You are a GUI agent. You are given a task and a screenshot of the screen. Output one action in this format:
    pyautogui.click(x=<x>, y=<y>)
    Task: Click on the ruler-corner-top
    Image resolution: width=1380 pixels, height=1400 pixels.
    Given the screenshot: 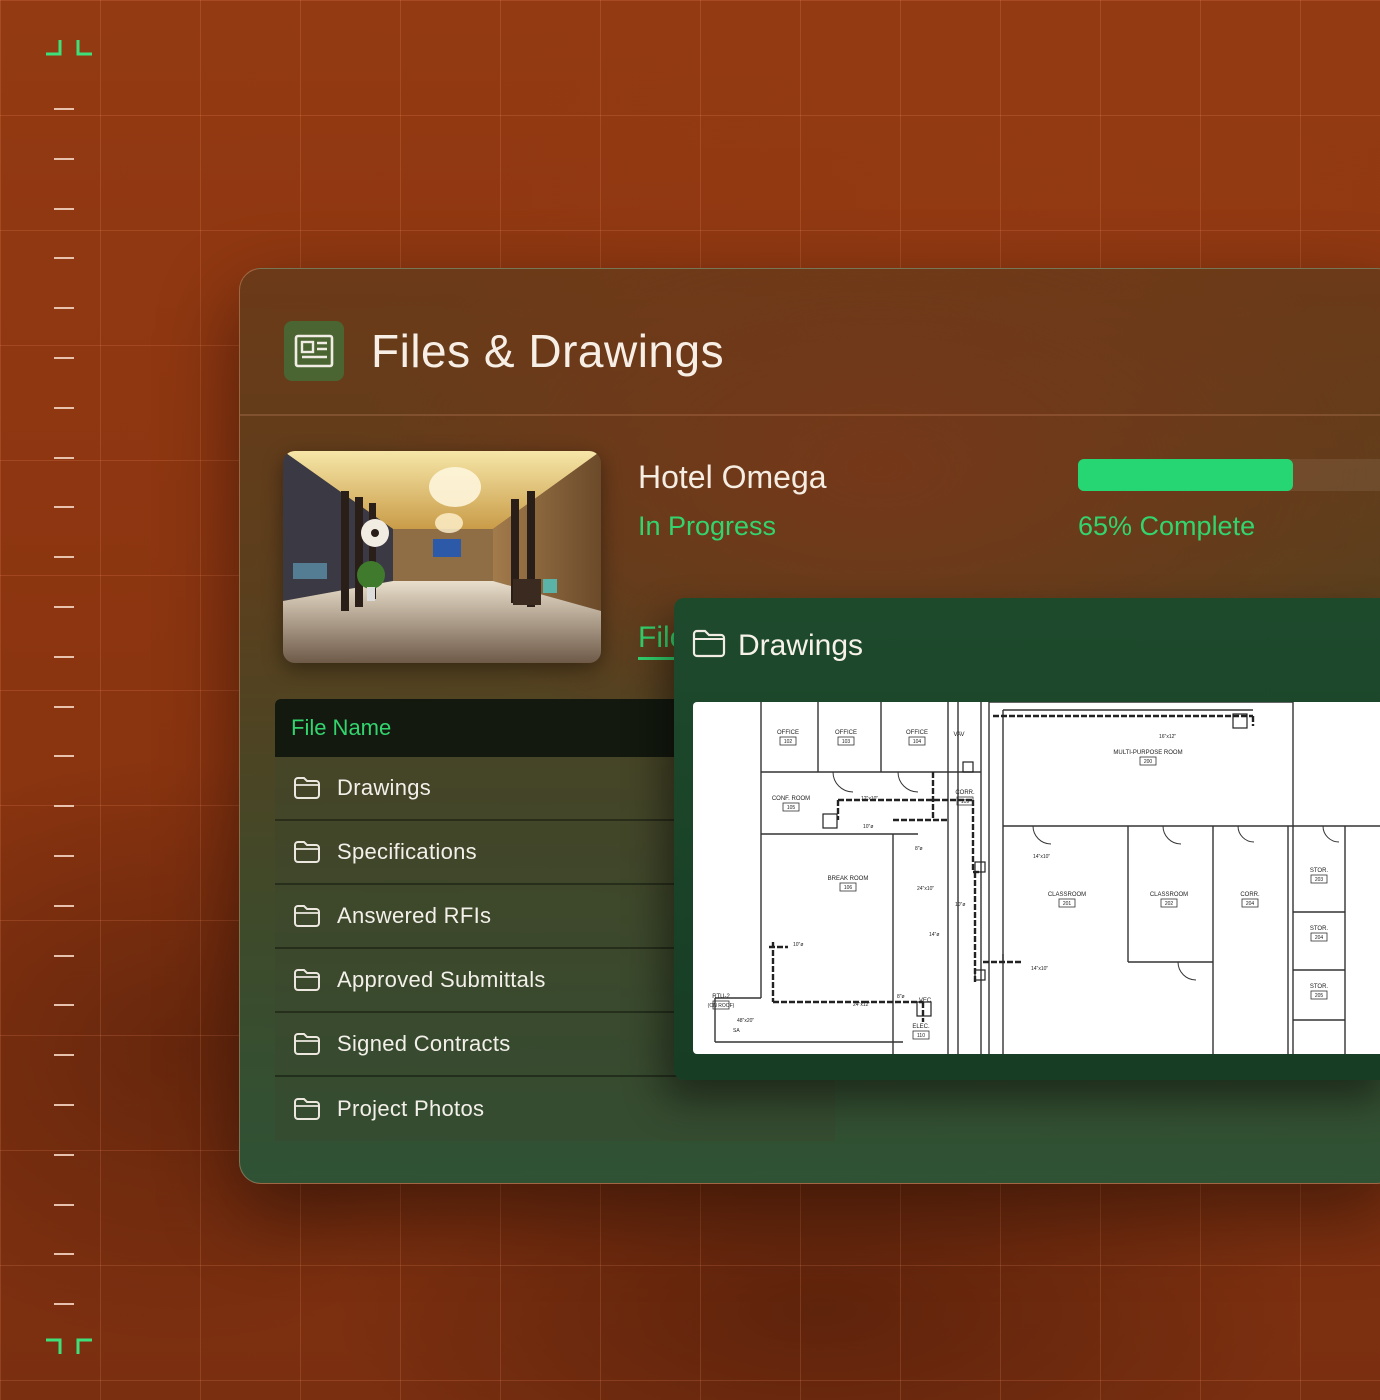 What is the action you would take?
    pyautogui.click(x=70, y=47)
    